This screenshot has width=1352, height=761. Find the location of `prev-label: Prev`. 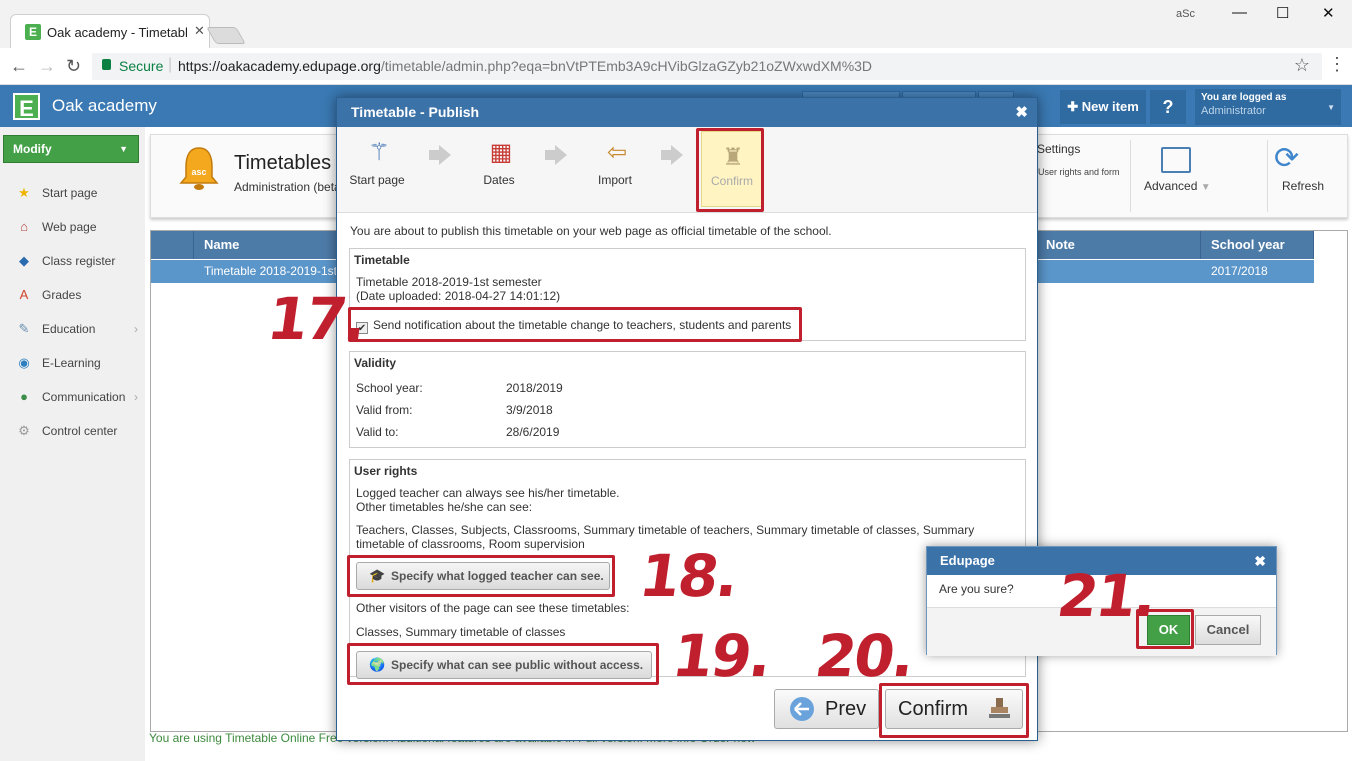

prev-label: Prev is located at coordinates (846, 709).